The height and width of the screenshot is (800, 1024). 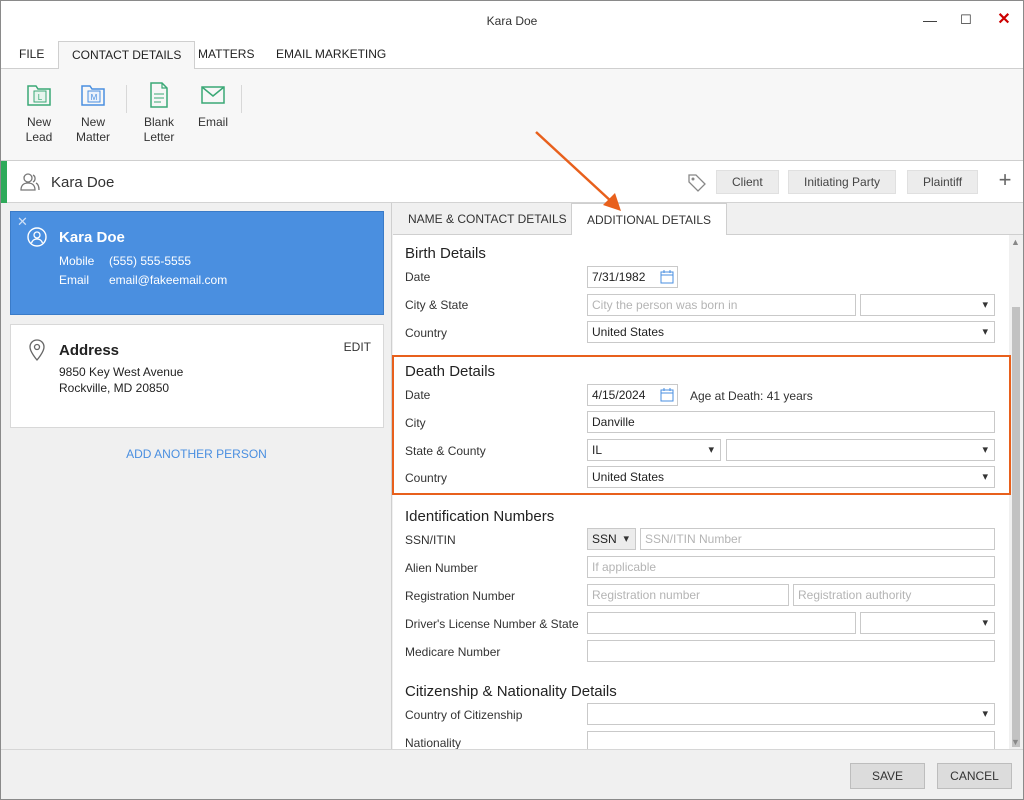 I want to click on svg-text: M, so click(x=94, y=97).